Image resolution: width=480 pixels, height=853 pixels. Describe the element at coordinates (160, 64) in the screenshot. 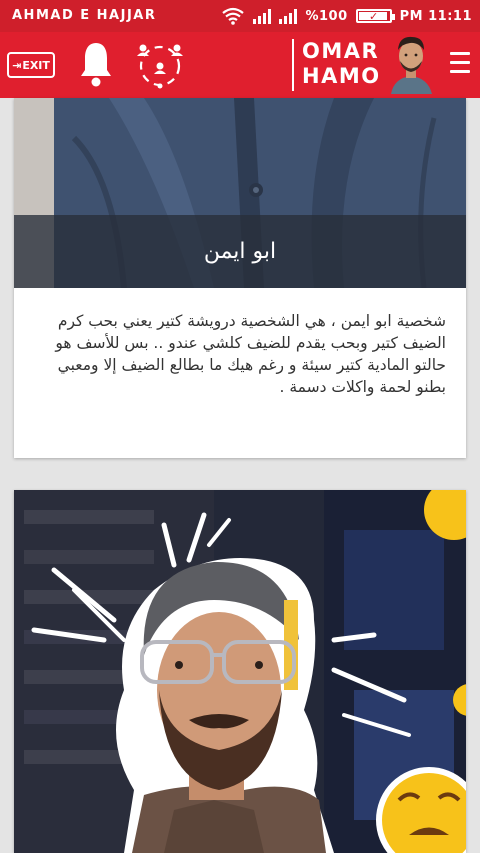

I see `users-circle-icon` at that location.